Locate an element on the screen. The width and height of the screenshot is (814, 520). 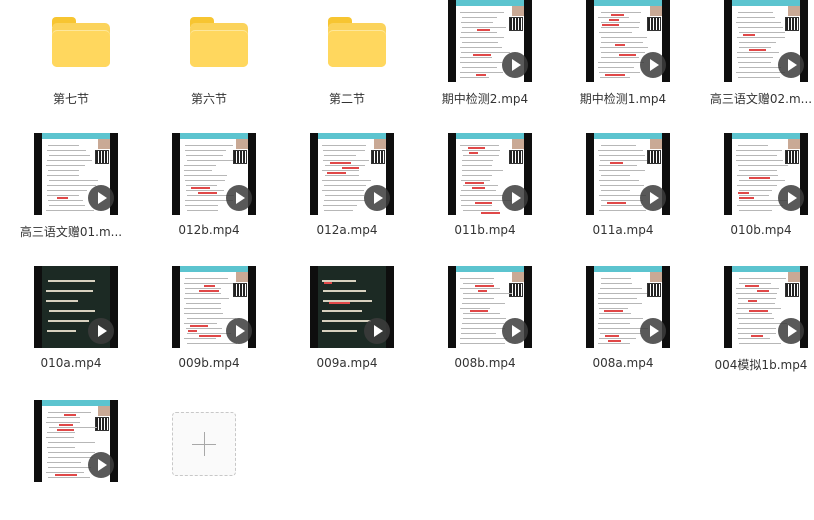
video-file-item: 012a.mp4 is located at coordinates (347, 193).